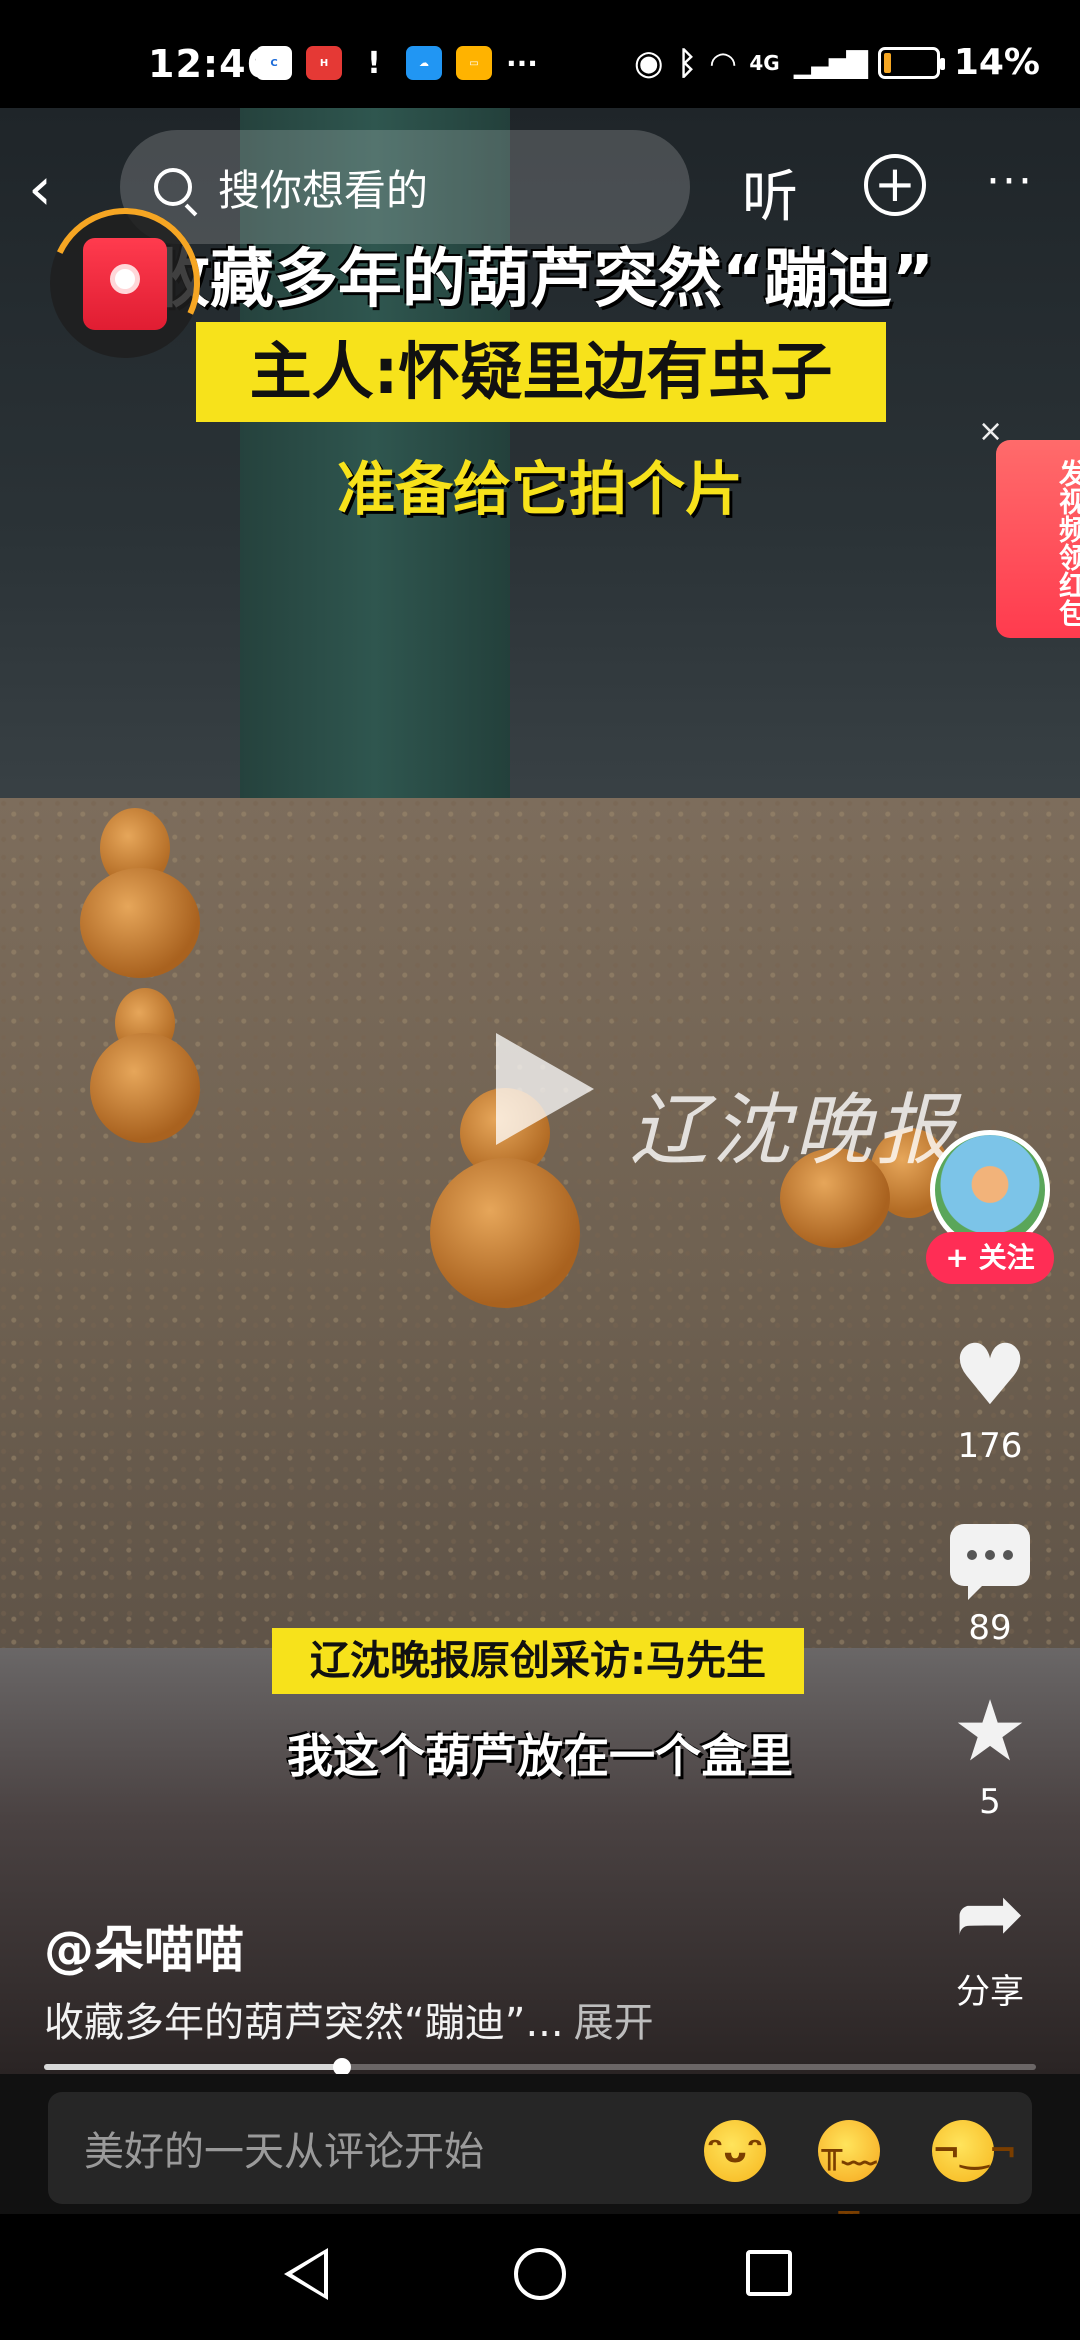 The width and height of the screenshot is (1080, 2340). Describe the element at coordinates (540, 2274) in the screenshot. I see `nav-home-icon` at that location.